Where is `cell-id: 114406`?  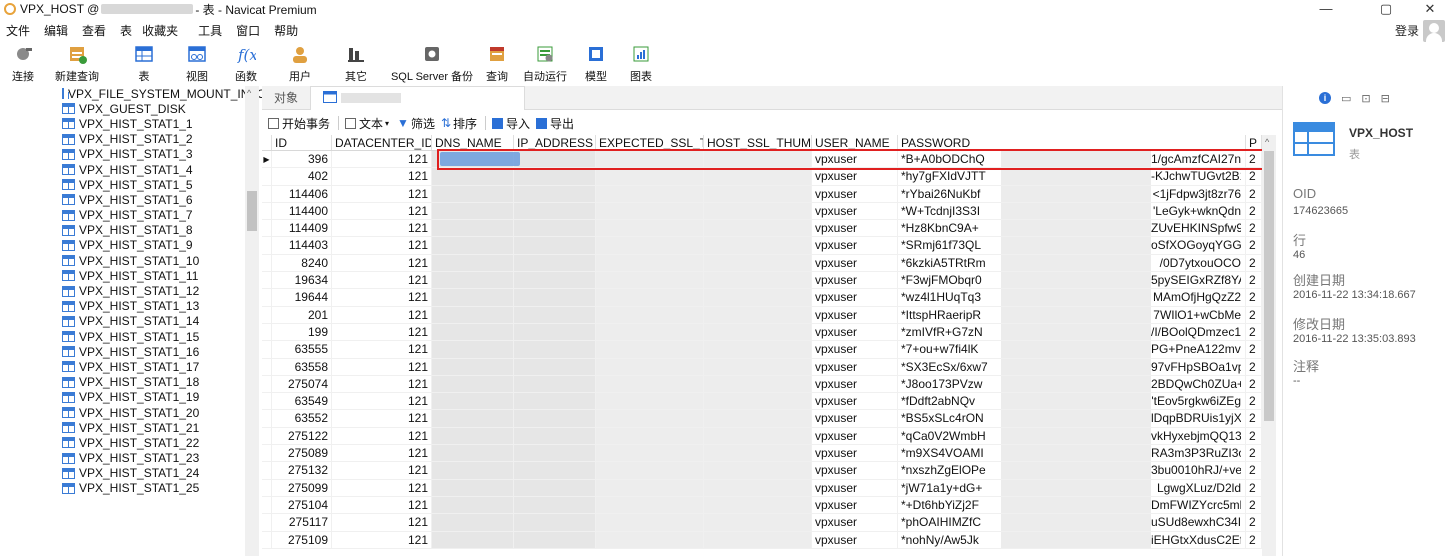 cell-id: 114406 is located at coordinates (302, 193).